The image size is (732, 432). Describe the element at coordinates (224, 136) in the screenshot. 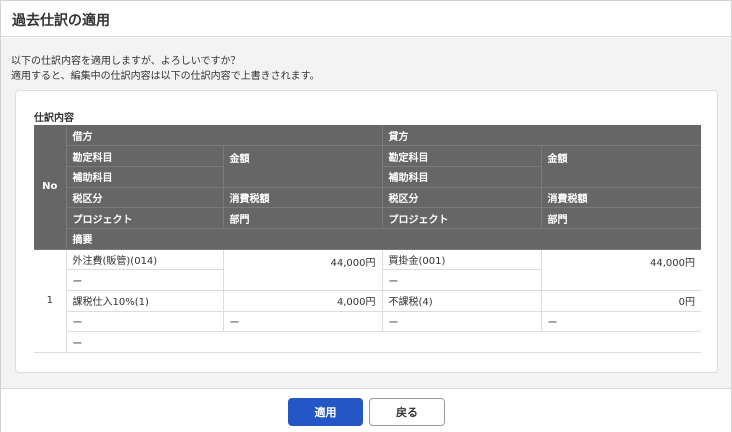

I see `header-debit: 借方` at that location.